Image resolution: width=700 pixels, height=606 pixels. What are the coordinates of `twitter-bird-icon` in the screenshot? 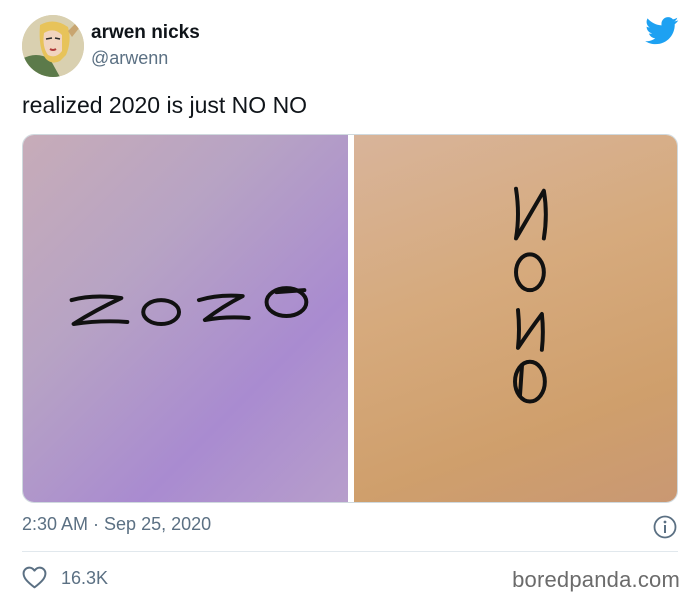 It's located at (662, 31).